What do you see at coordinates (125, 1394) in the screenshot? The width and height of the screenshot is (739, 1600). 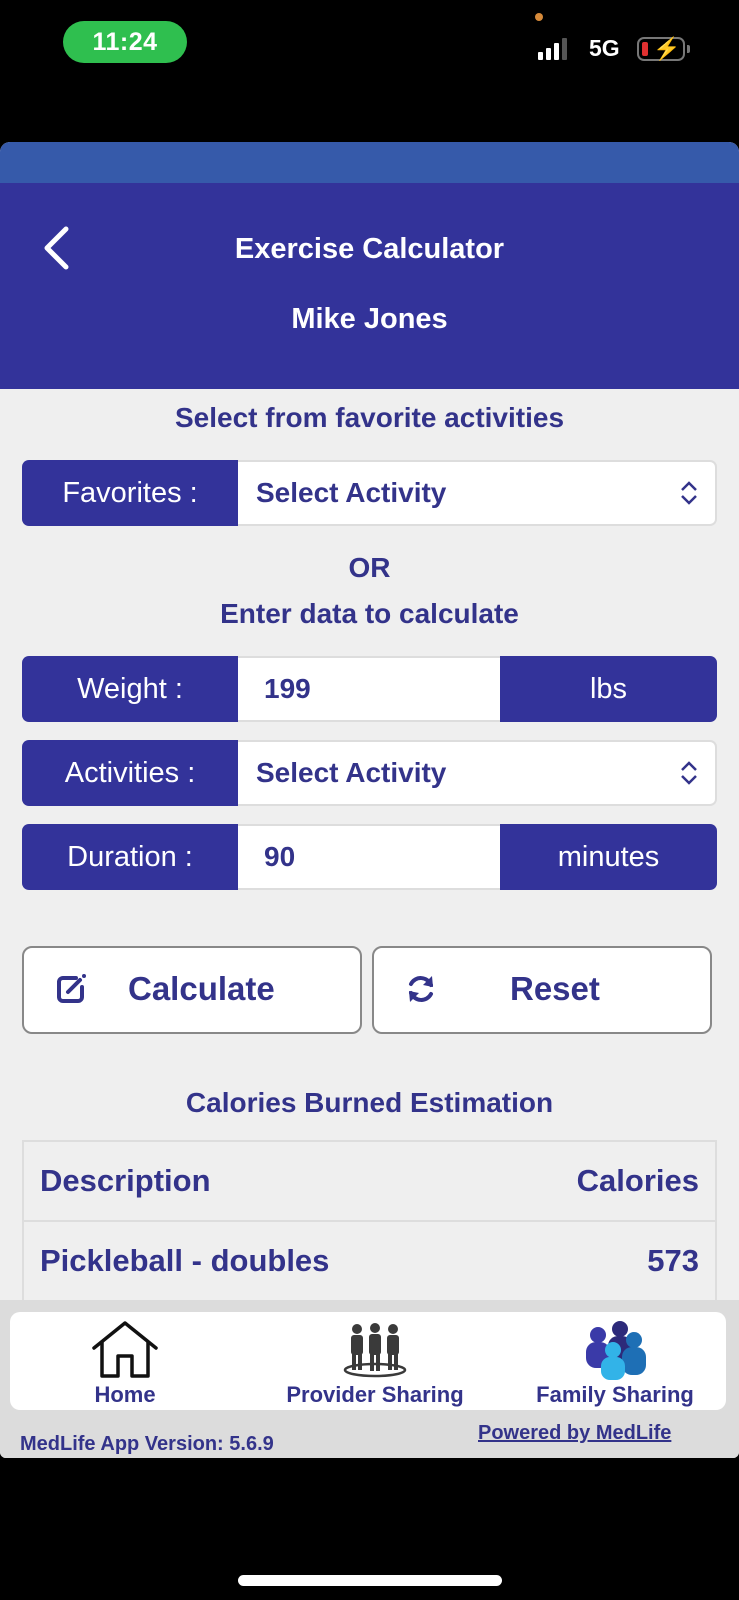 I see `nav-home-label: Home` at bounding box center [125, 1394].